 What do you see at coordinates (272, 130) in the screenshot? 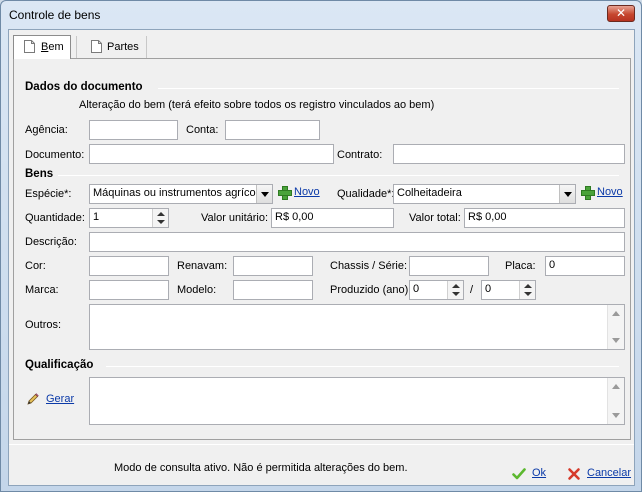
I see `conta-input` at bounding box center [272, 130].